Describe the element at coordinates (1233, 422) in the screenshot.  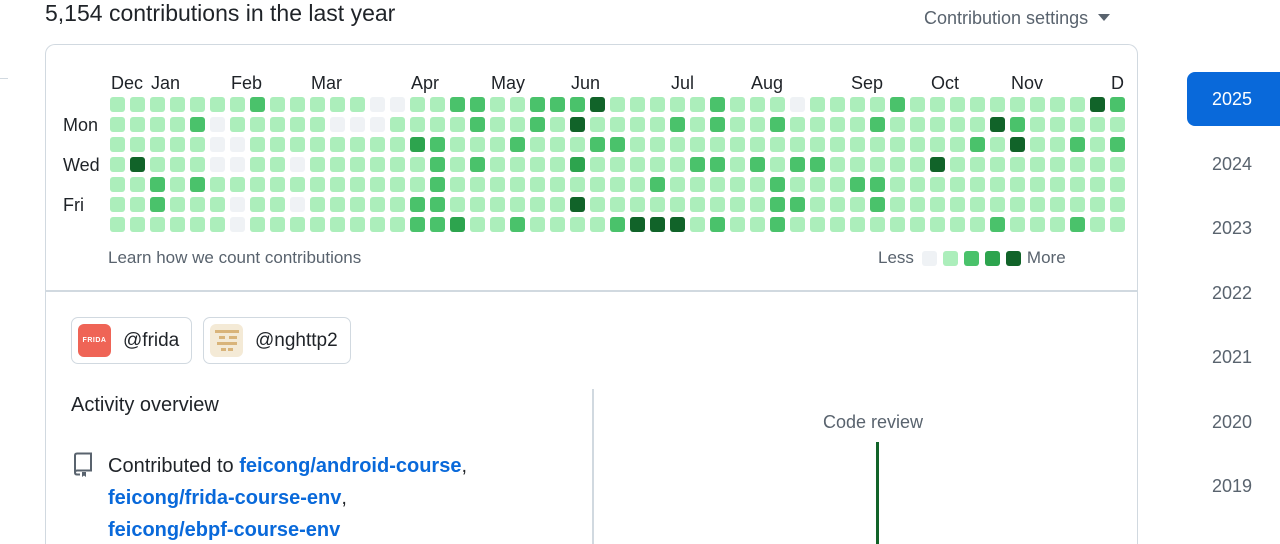
I see `year-link-2020: 2020` at that location.